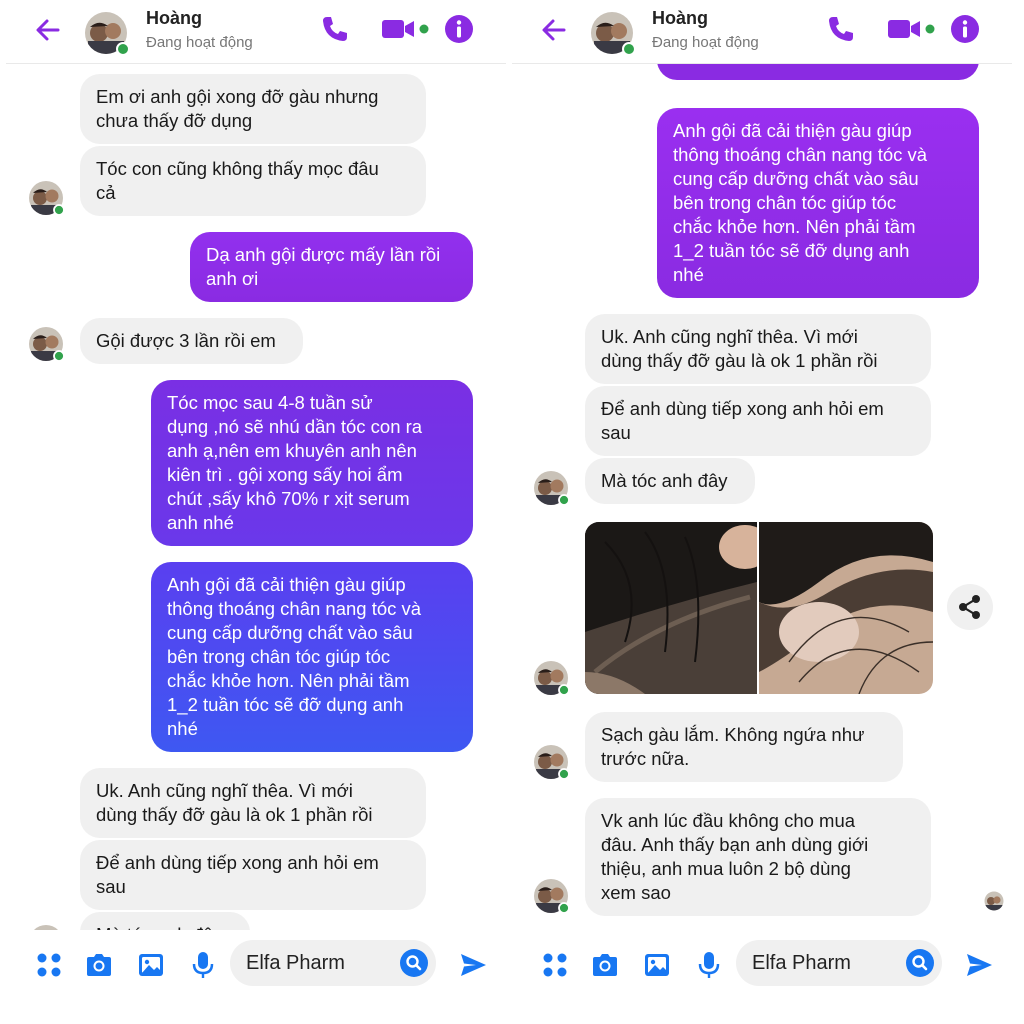 The image size is (1024, 1024). What do you see at coordinates (818, 72) in the screenshot?
I see `message-outgoing: anh nhé` at bounding box center [818, 72].